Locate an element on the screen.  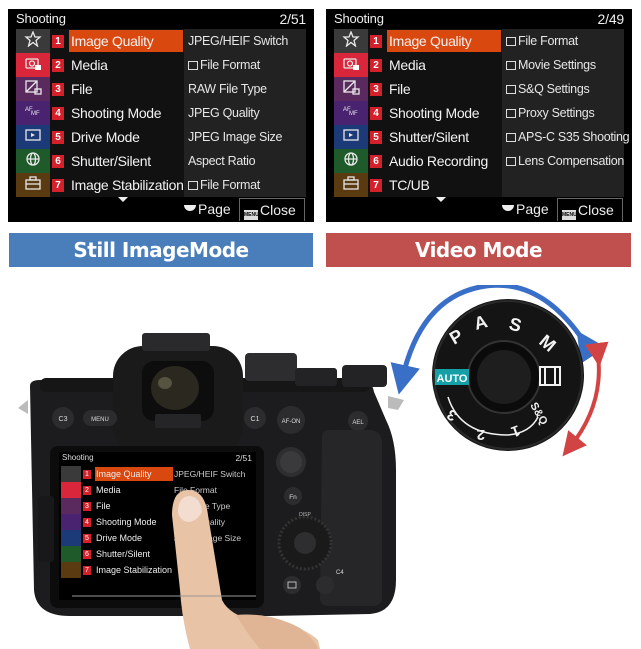
menu-item: 7 TC/UB is located at coordinates (435, 185).